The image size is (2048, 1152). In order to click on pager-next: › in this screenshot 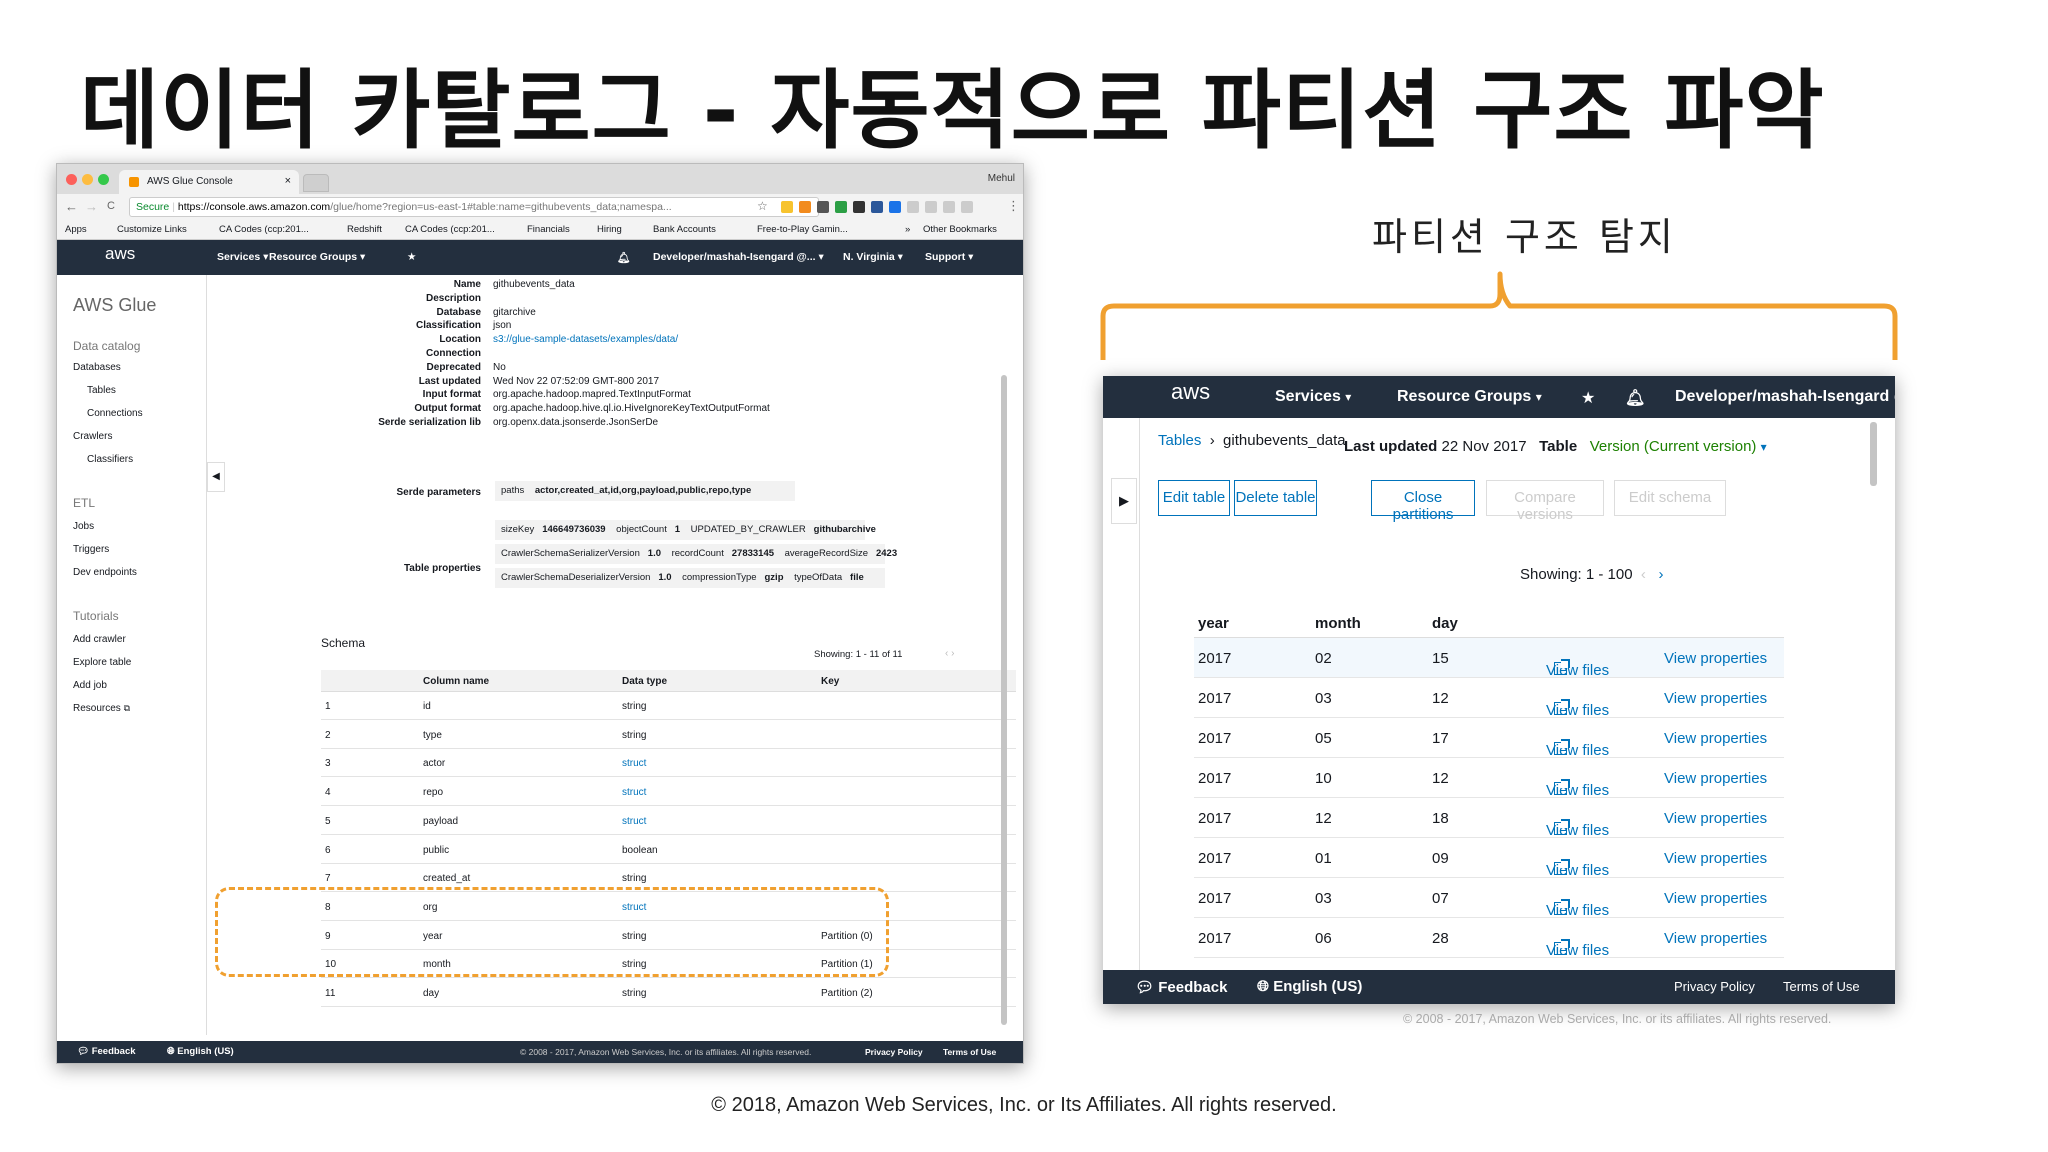, I will do `click(1660, 574)`.